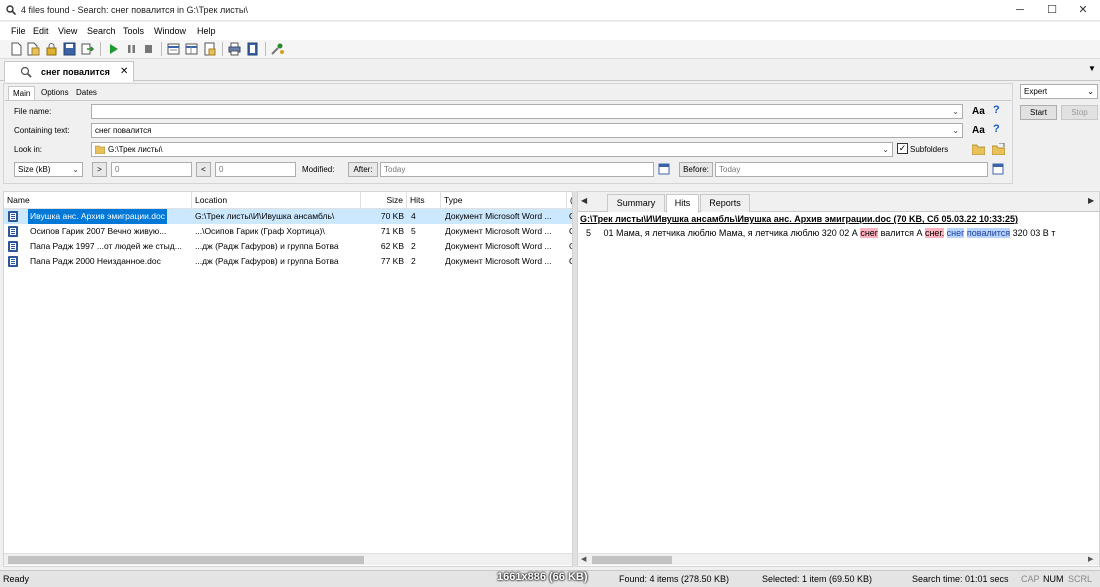  I want to click on cell-size: 70 KB, so click(392, 216).